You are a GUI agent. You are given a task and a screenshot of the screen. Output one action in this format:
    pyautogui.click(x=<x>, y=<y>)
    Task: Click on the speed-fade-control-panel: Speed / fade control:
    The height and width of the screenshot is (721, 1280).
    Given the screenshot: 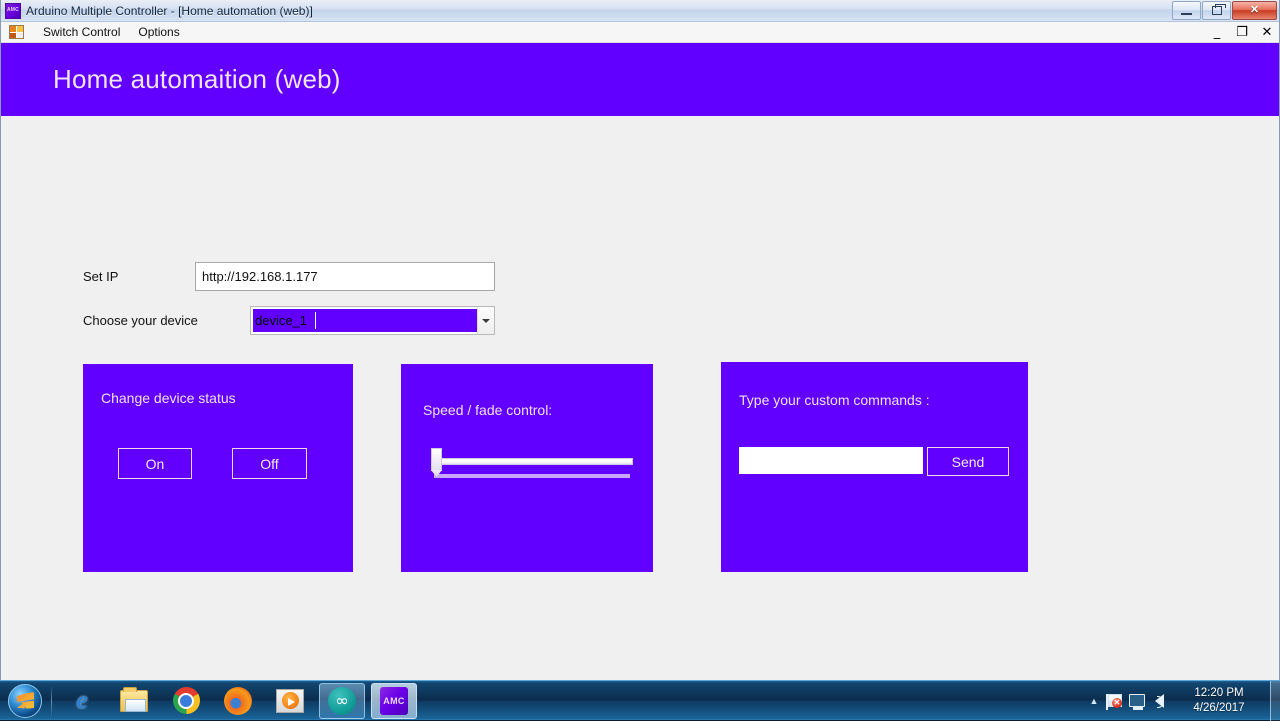 What is the action you would take?
    pyautogui.click(x=527, y=468)
    